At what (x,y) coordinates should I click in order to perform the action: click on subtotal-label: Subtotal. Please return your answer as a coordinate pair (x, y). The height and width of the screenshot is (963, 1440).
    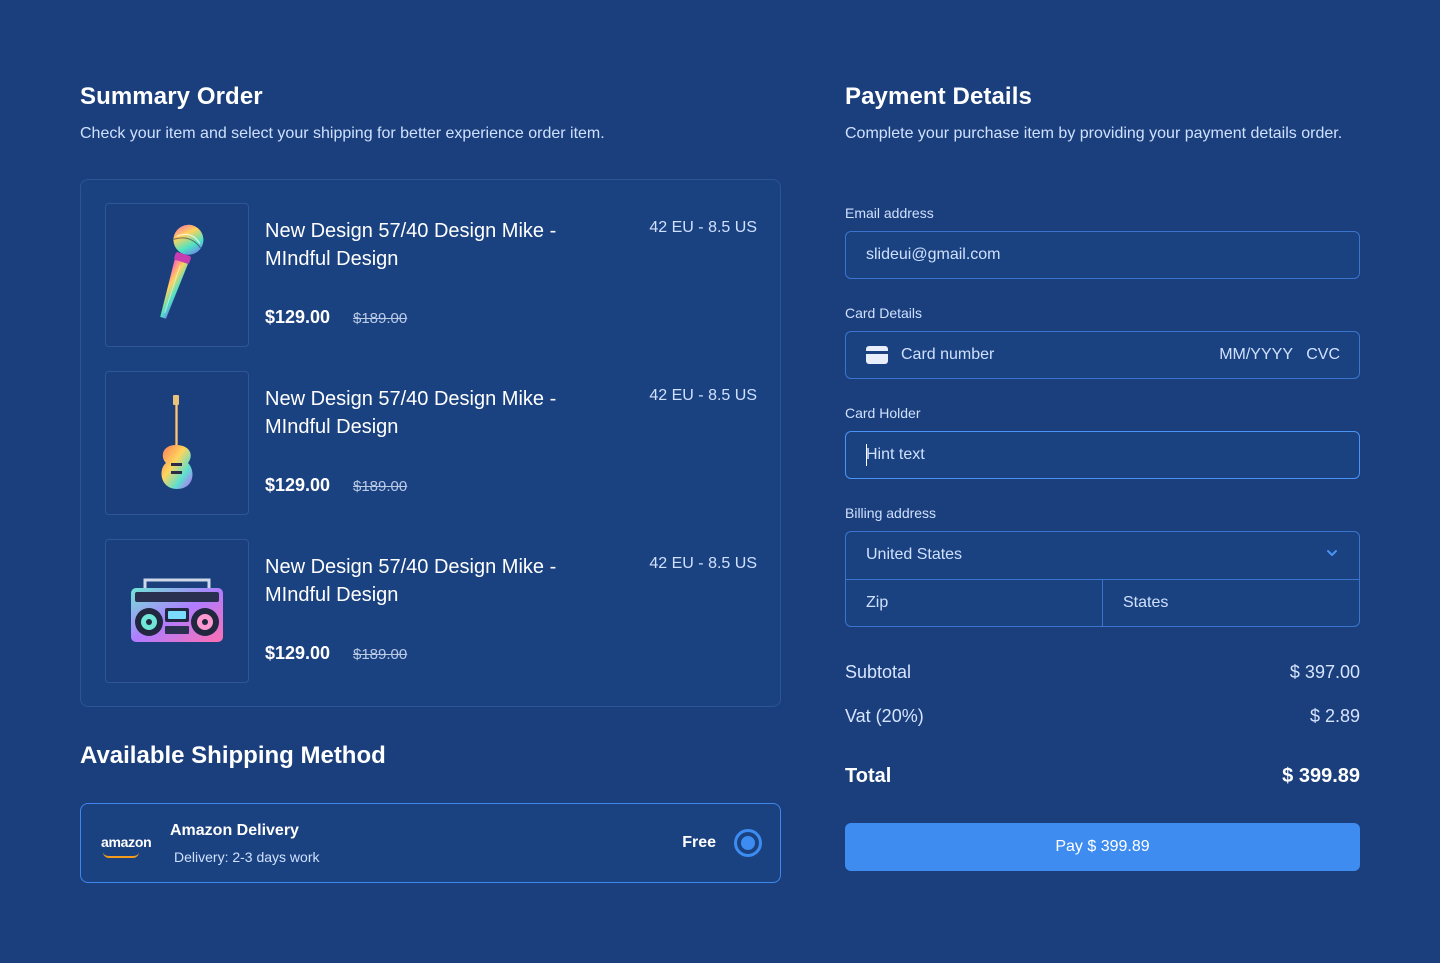
    Looking at the image, I should click on (878, 672).